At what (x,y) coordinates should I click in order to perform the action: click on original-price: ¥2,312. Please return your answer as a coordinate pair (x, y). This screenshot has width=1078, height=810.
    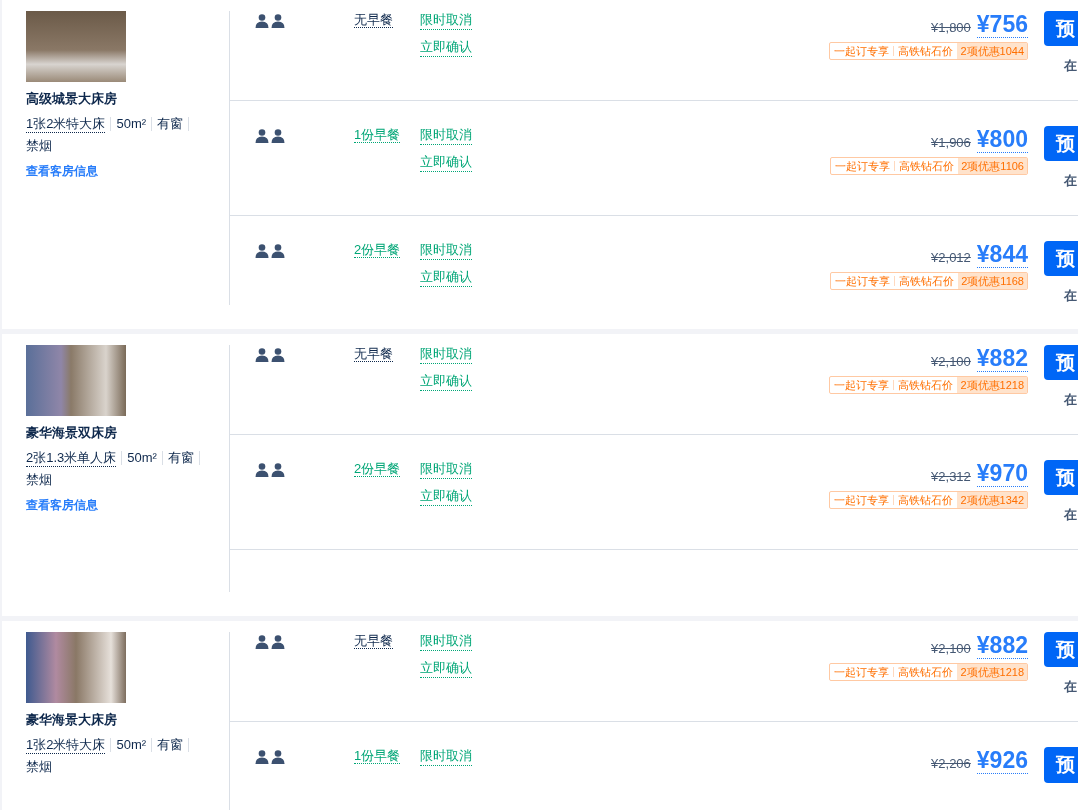
    Looking at the image, I should click on (951, 476).